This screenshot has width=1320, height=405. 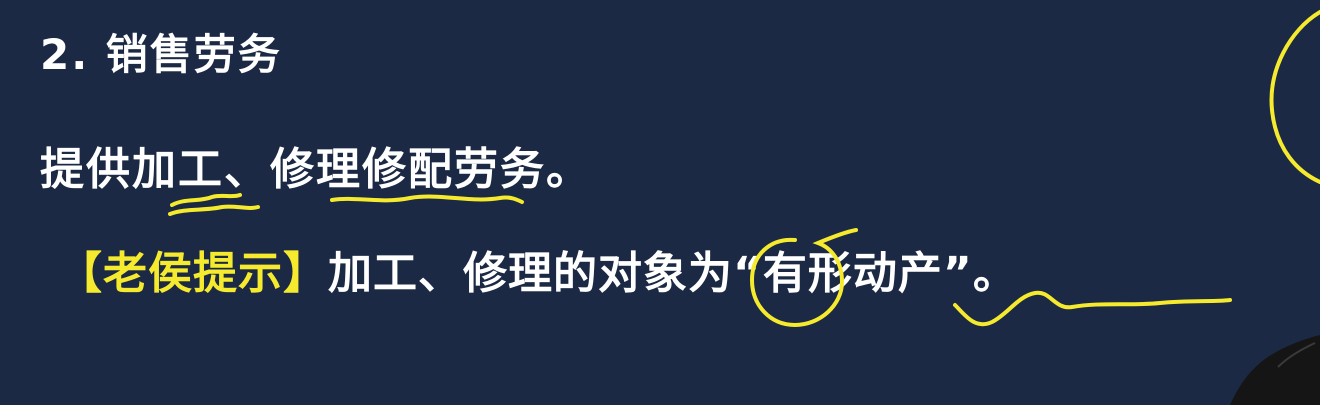 What do you see at coordinates (673, 273) in the screenshot?
I see `tip-text: 加工、修理的对象为“有形动产”。` at bounding box center [673, 273].